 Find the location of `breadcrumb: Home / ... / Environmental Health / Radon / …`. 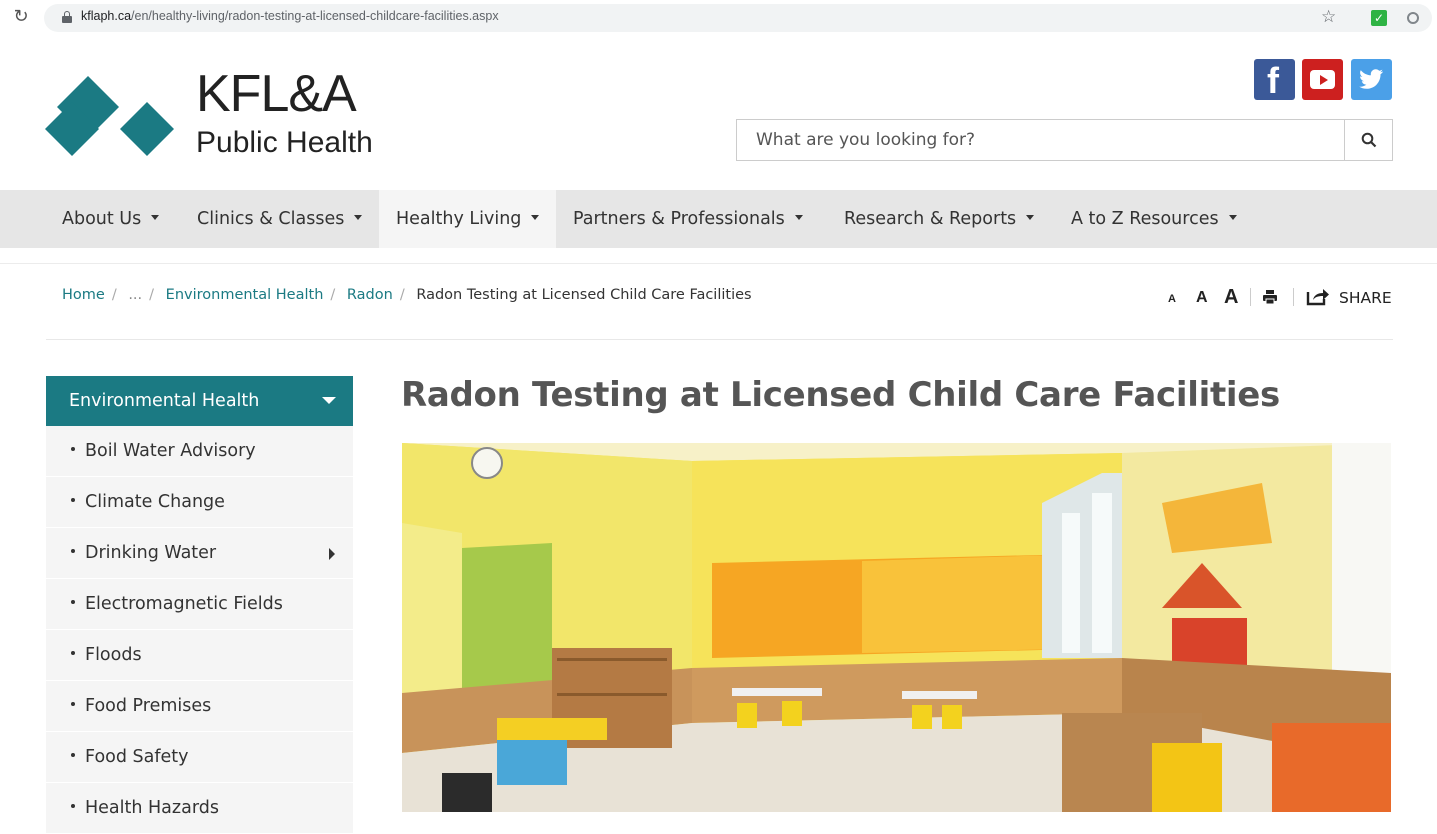

breadcrumb: Home / ... / Environmental Health / Radon / … is located at coordinates (407, 295).